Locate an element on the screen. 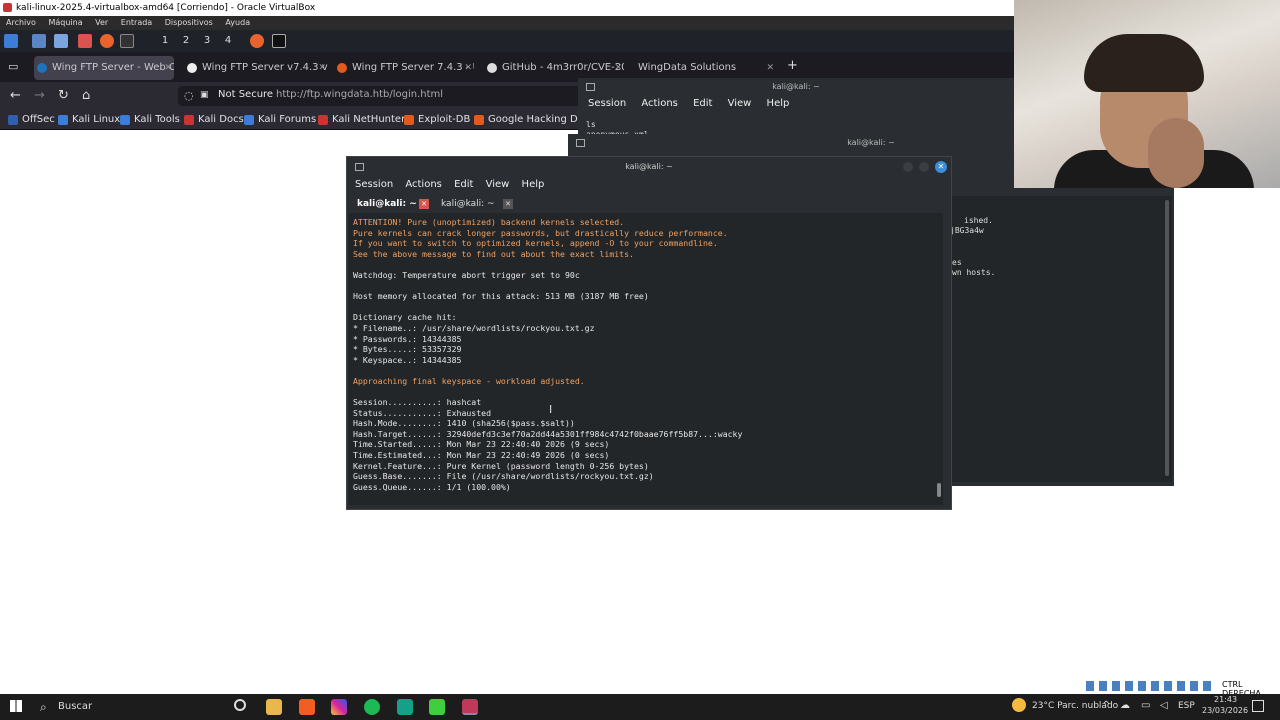 The height and width of the screenshot is (720, 1280). workspace-4: 4 is located at coordinates (228, 41).